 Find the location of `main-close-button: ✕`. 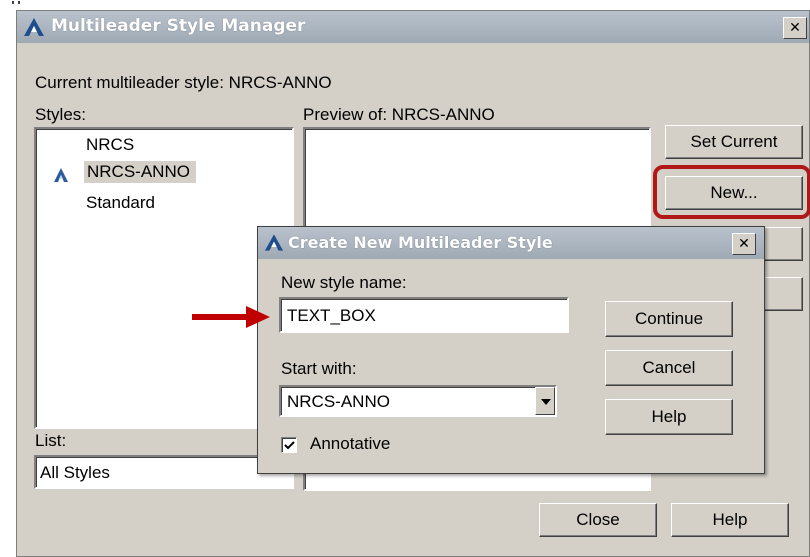

main-close-button: ✕ is located at coordinates (795, 28).